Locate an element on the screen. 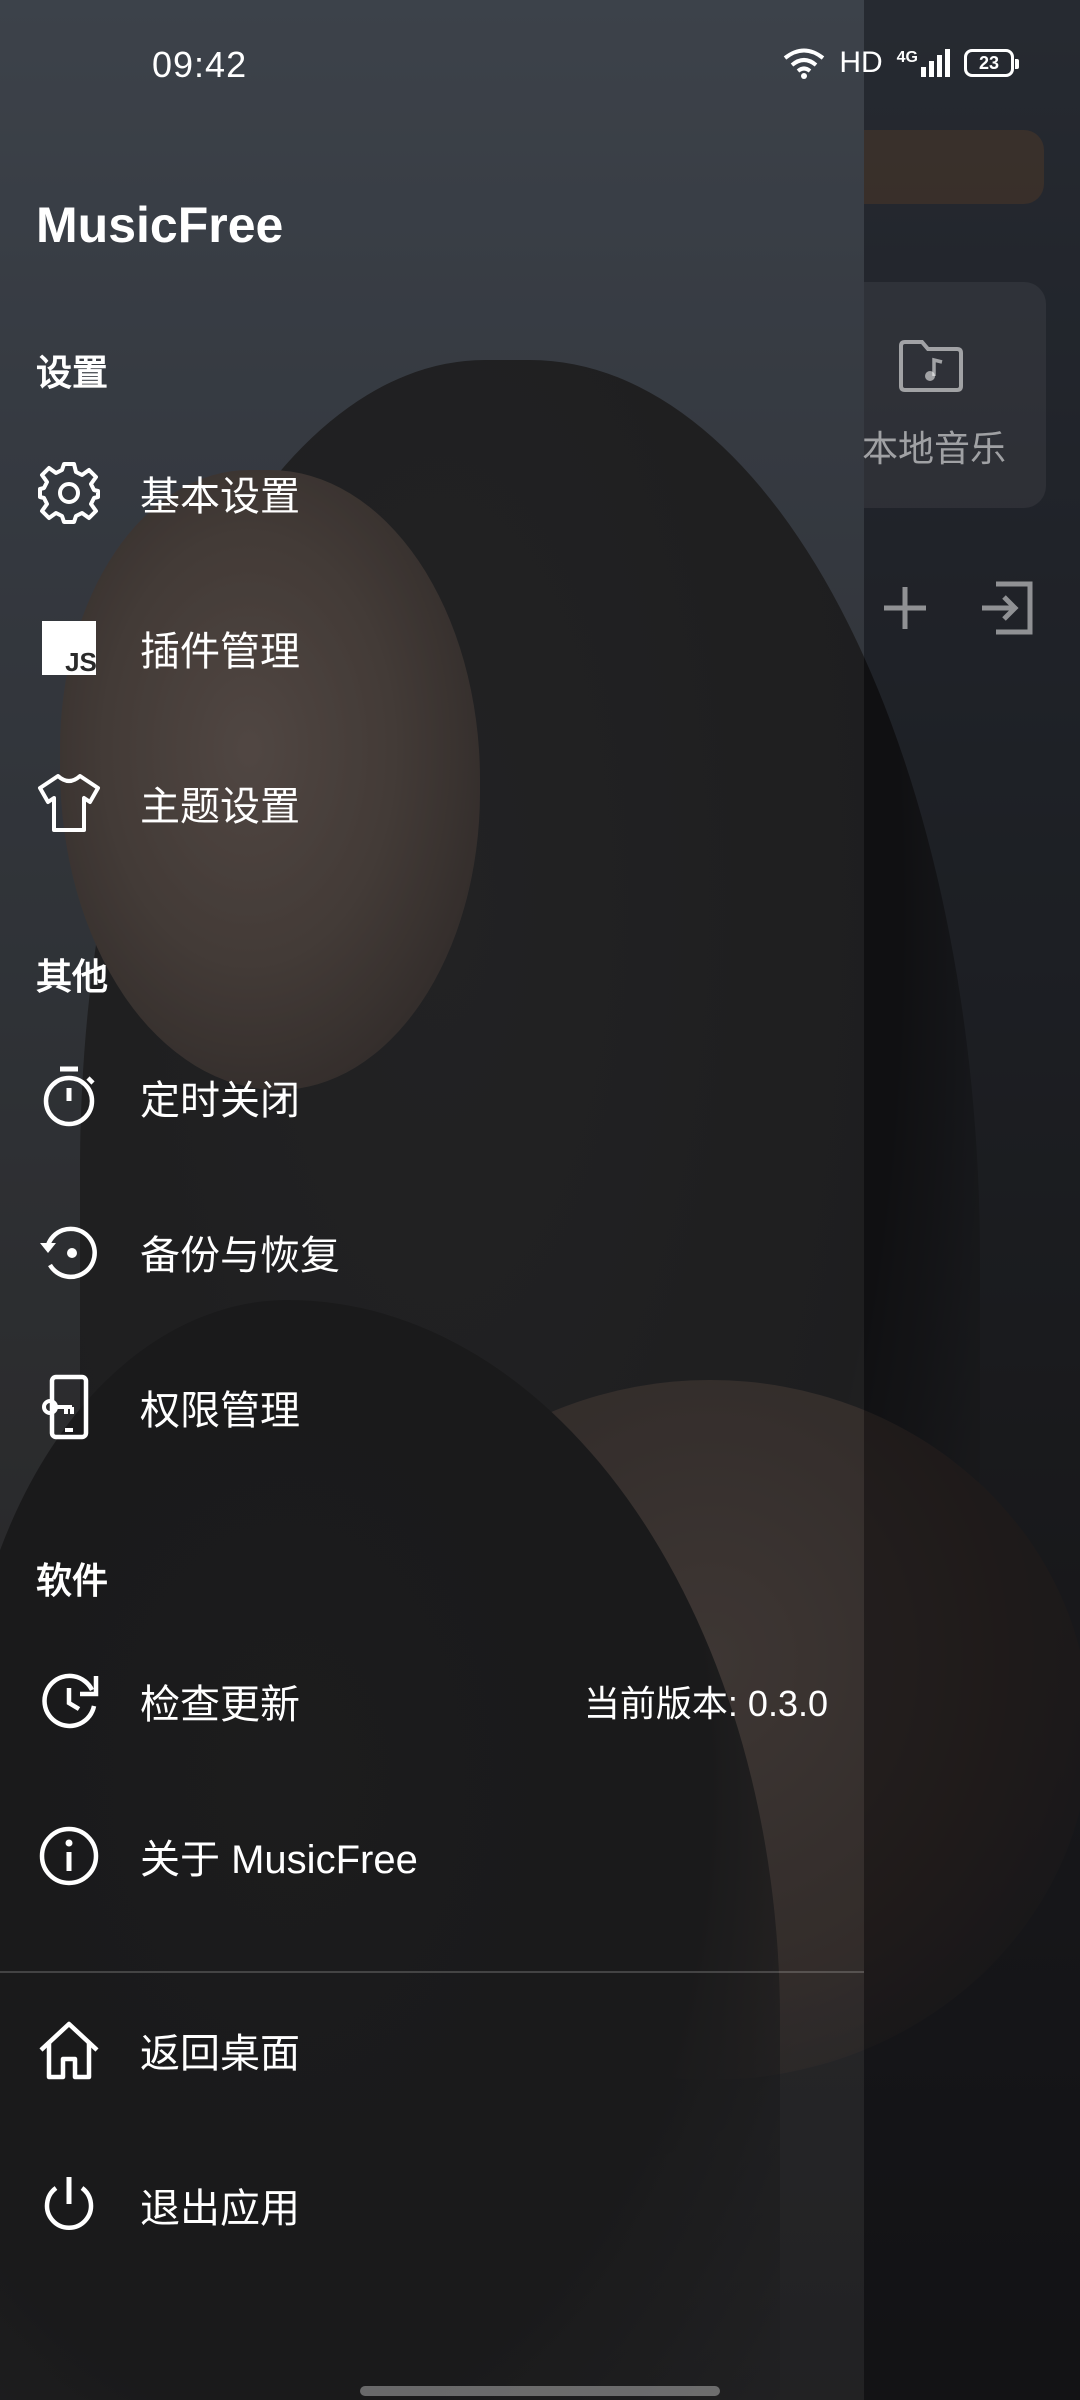 This screenshot has width=1080, height=2400. gear-icon is located at coordinates (69, 493).